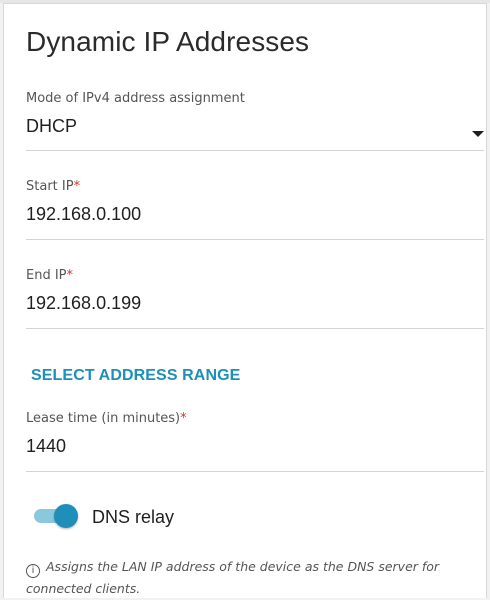  What do you see at coordinates (255, 239) in the screenshot?
I see `start-ip-underline` at bounding box center [255, 239].